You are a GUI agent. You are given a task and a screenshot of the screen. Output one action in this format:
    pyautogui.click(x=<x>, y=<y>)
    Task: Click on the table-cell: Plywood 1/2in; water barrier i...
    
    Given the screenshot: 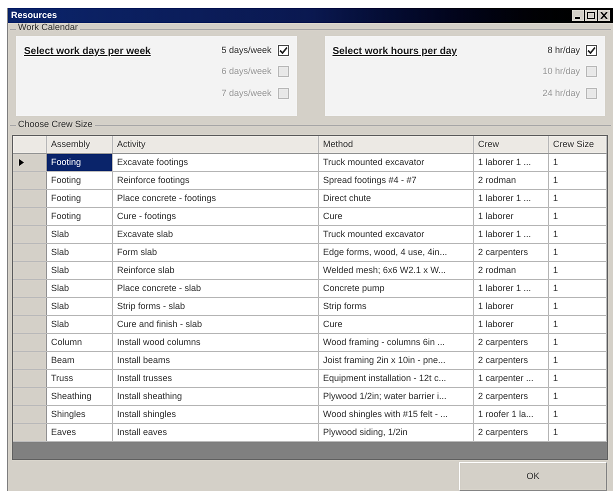 What is the action you would take?
    pyautogui.click(x=396, y=396)
    